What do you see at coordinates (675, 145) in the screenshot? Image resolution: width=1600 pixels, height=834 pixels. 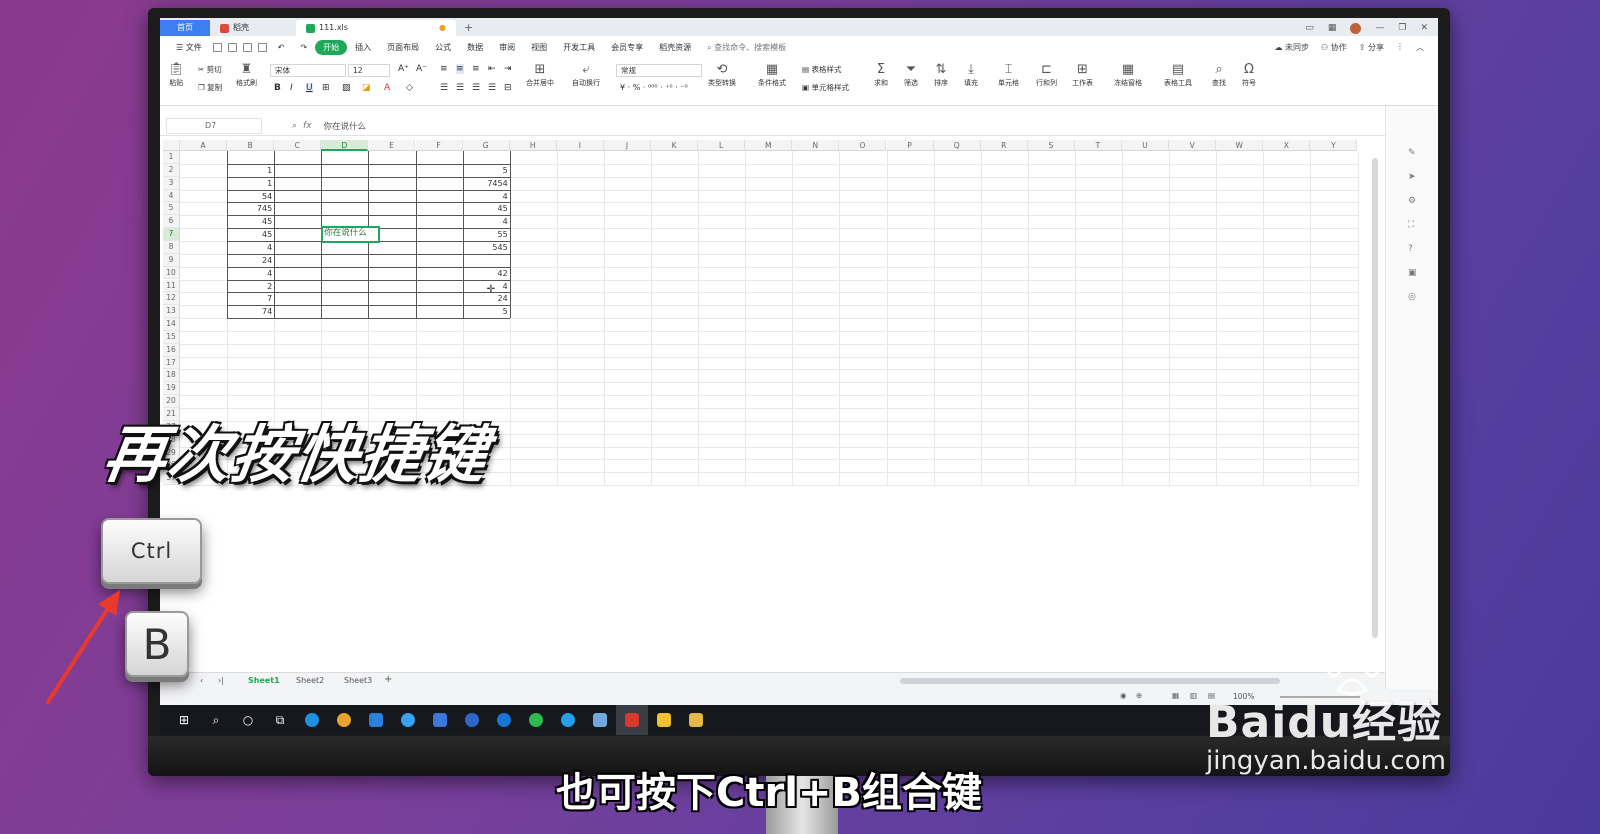 I see `column-header-k: K` at bounding box center [675, 145].